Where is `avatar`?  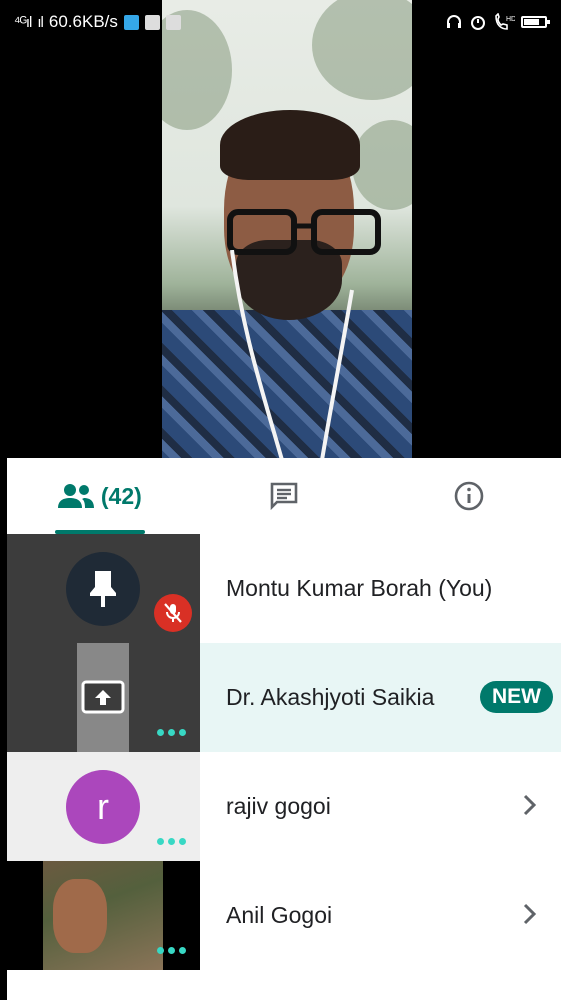 avatar is located at coordinates (103, 589).